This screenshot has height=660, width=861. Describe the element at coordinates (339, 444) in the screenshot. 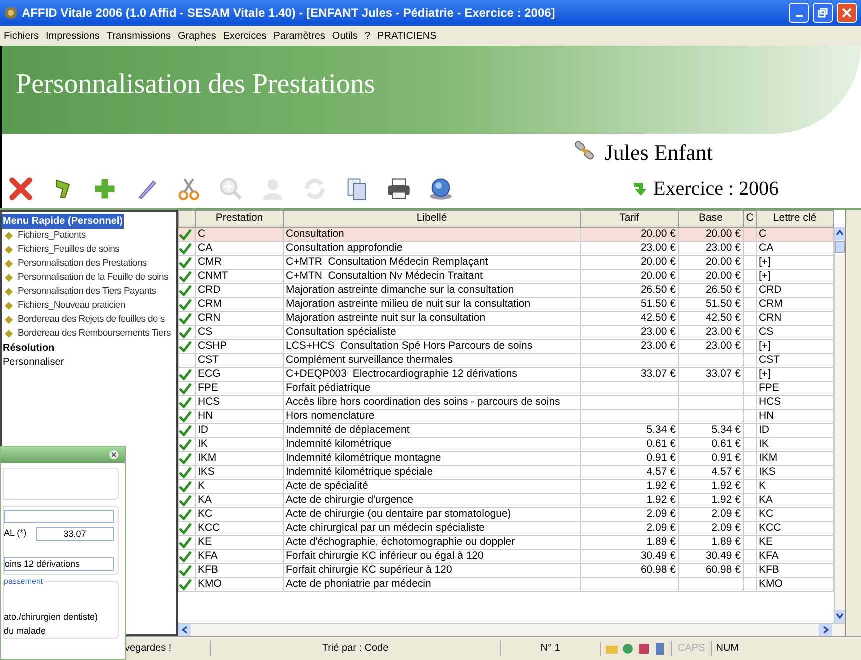

I see `table-cell: Indemnité kilométrique` at that location.